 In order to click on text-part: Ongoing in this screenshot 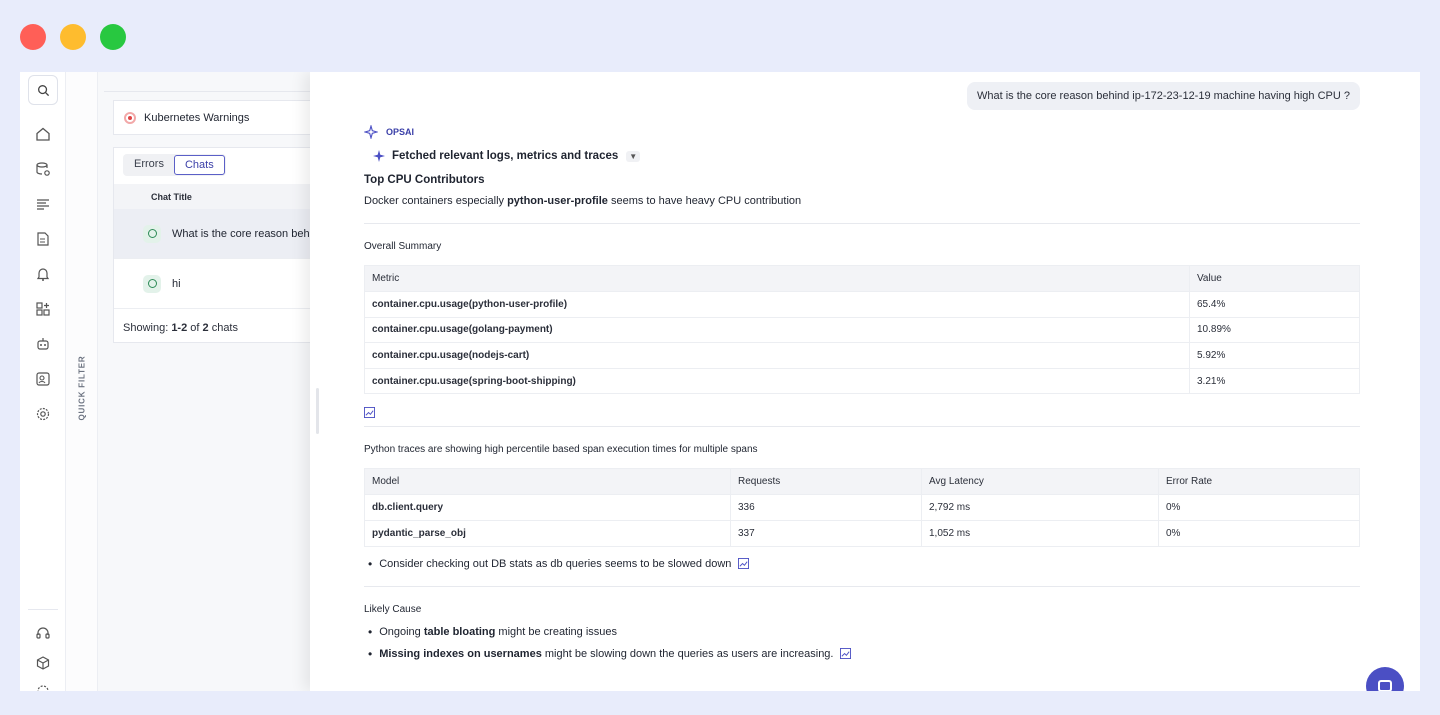, I will do `click(401, 631)`.